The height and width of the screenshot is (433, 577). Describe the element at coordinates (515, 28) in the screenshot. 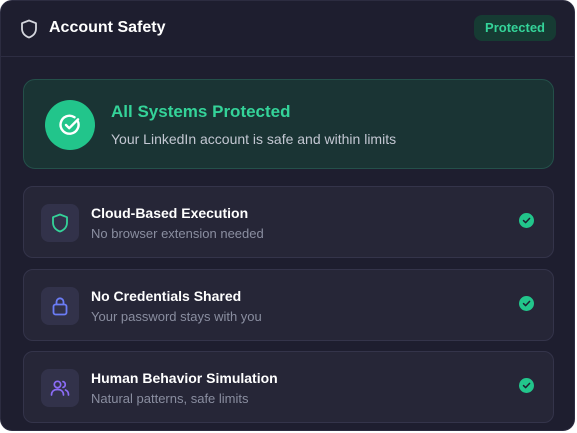

I see `status-badge: Protected` at that location.